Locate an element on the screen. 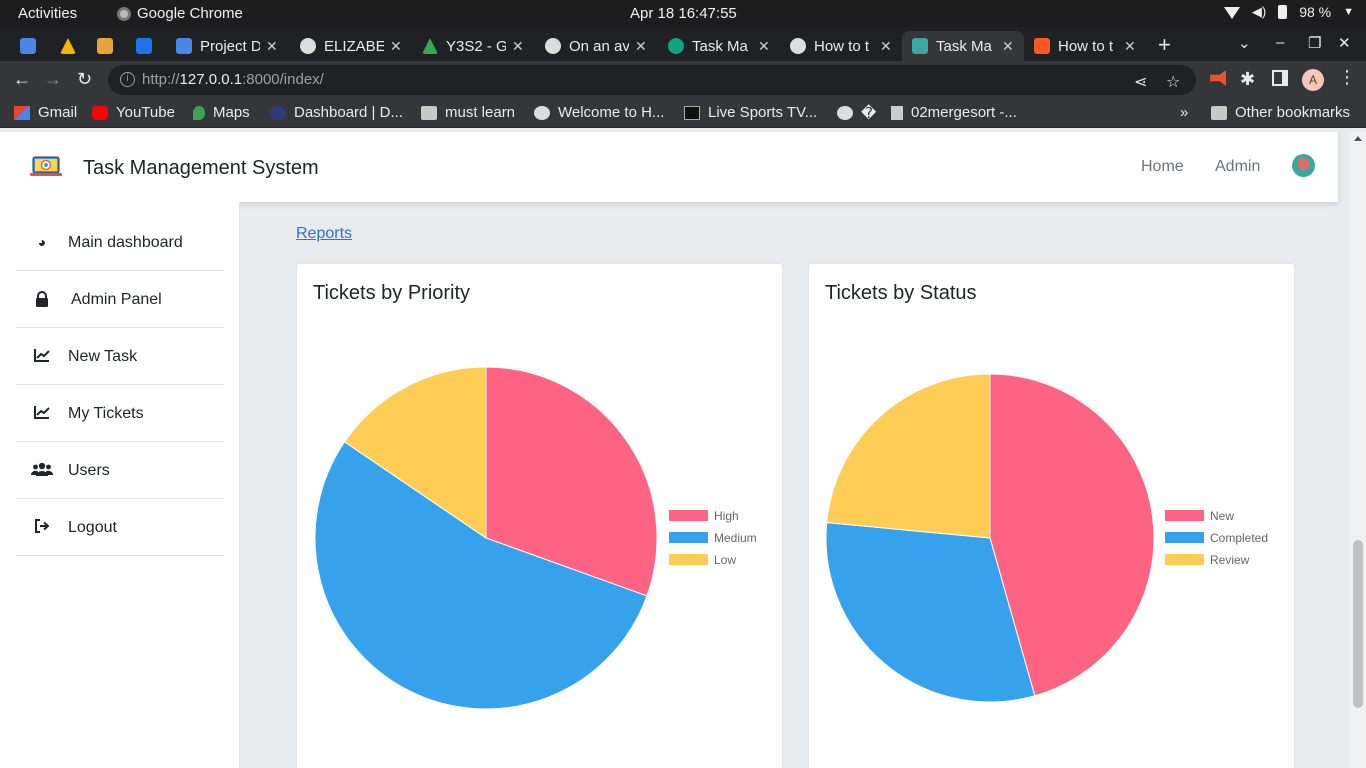 The image size is (1366, 768). legend-label-completed: Completed is located at coordinates (1239, 538).